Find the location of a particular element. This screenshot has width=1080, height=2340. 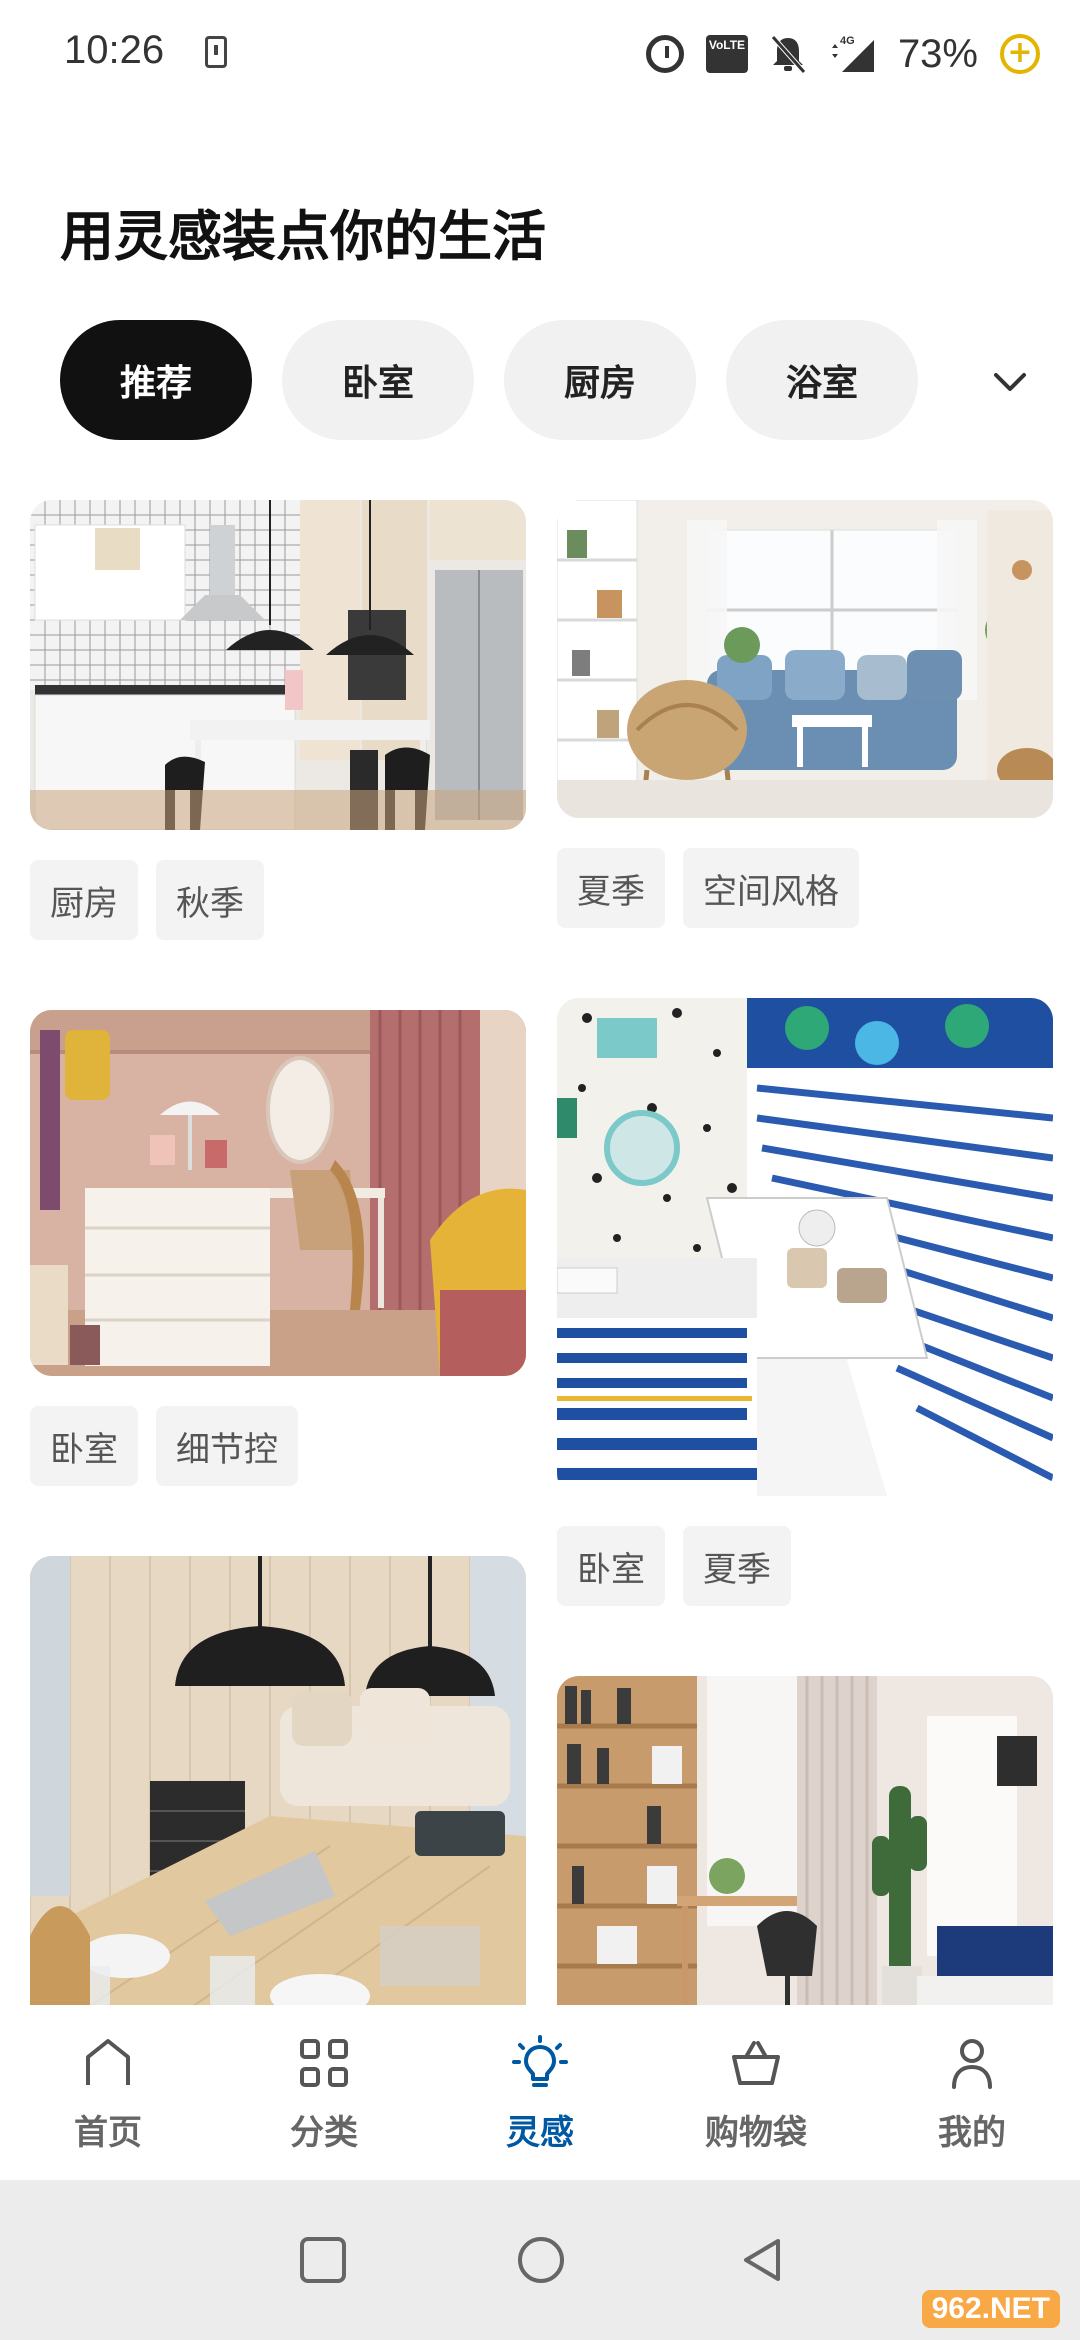

nav-profile: 我的 is located at coordinates (972, 2092).